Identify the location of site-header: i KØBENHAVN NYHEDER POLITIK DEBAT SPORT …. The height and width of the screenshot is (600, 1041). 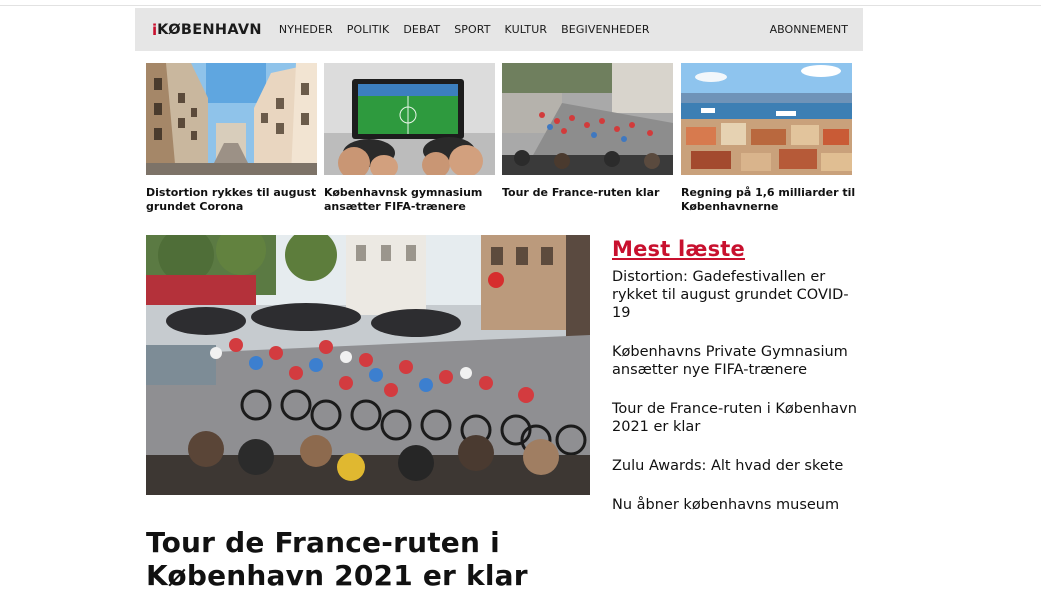
(499, 29).